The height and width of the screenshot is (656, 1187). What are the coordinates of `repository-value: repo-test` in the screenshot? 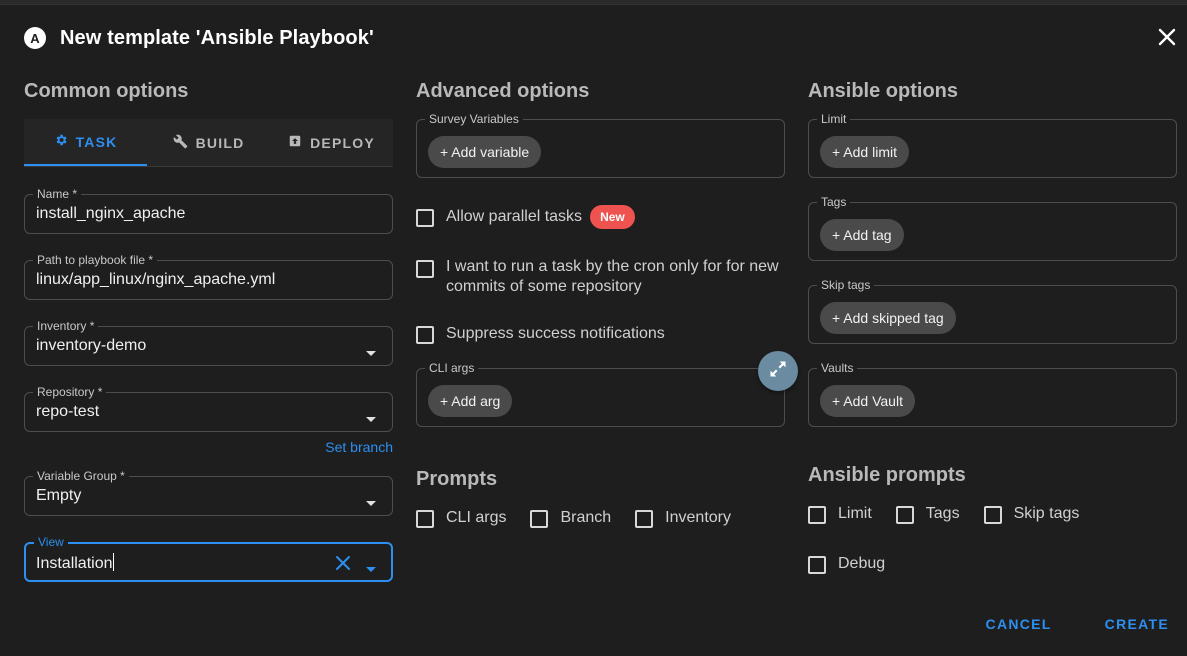 It's located at (68, 411).